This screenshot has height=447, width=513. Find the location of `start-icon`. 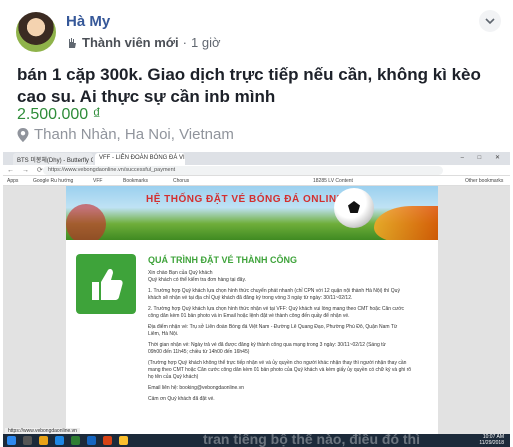

start-icon is located at coordinates (11, 440).